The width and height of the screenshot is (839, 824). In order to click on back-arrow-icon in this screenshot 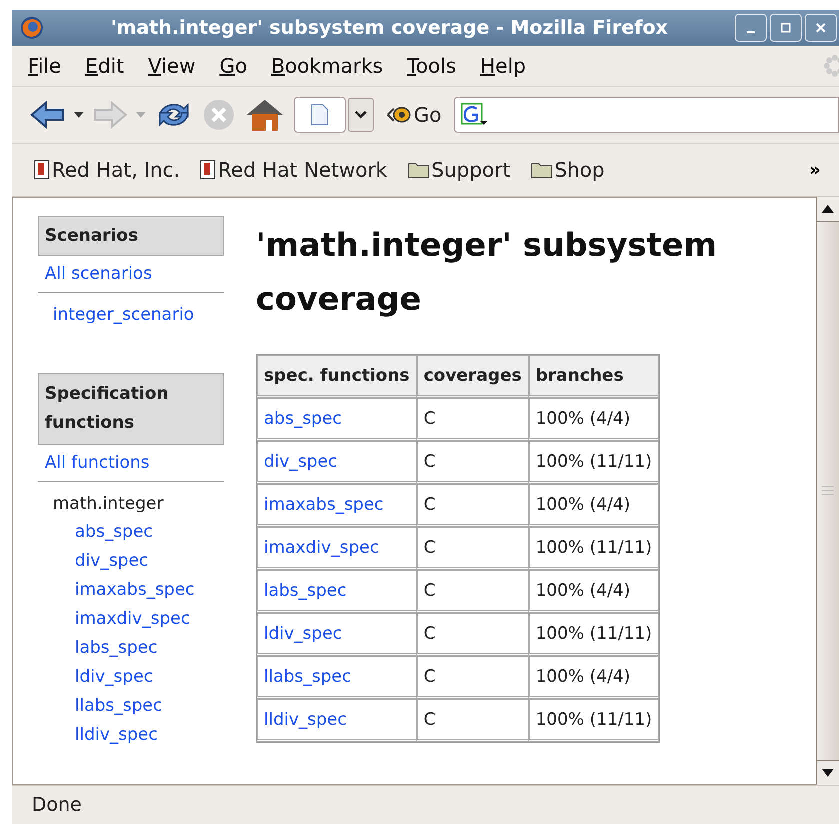, I will do `click(48, 115)`.